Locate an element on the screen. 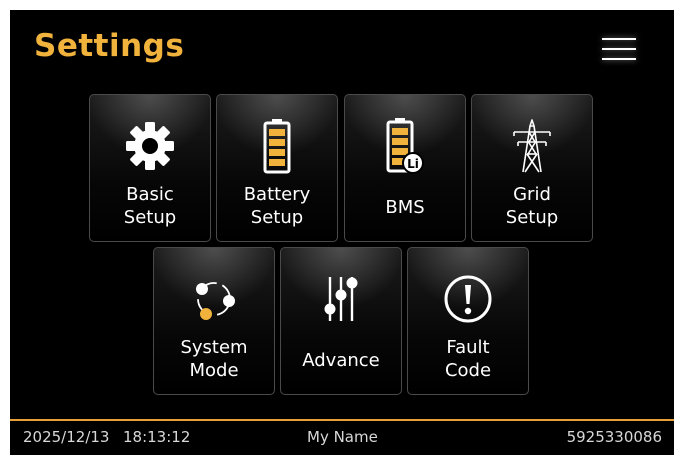  alert-circle-icon is located at coordinates (468, 299).